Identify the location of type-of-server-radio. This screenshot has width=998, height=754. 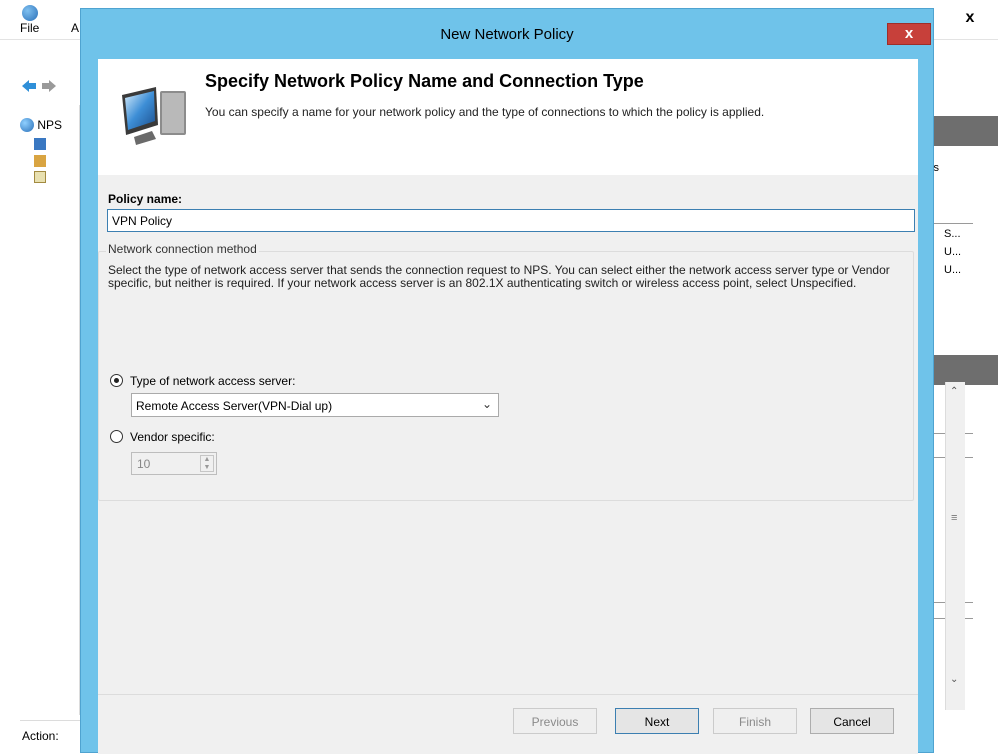
(116, 380).